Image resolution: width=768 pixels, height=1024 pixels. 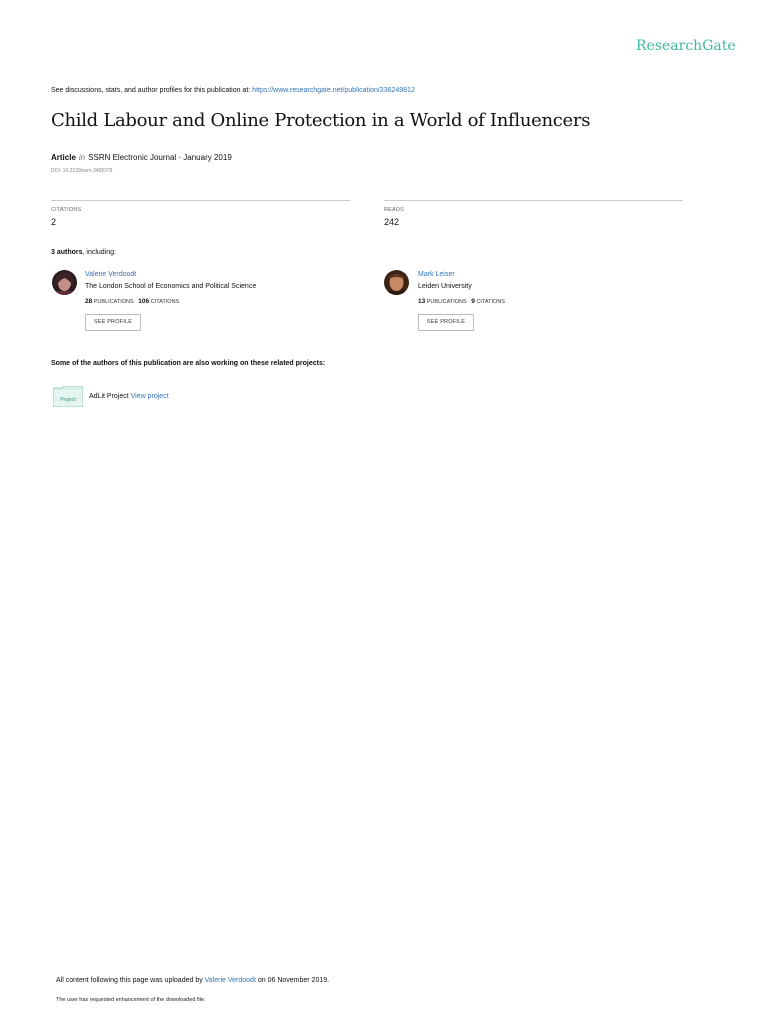 I want to click on authors-count: 3 authors, so click(x=67, y=252).